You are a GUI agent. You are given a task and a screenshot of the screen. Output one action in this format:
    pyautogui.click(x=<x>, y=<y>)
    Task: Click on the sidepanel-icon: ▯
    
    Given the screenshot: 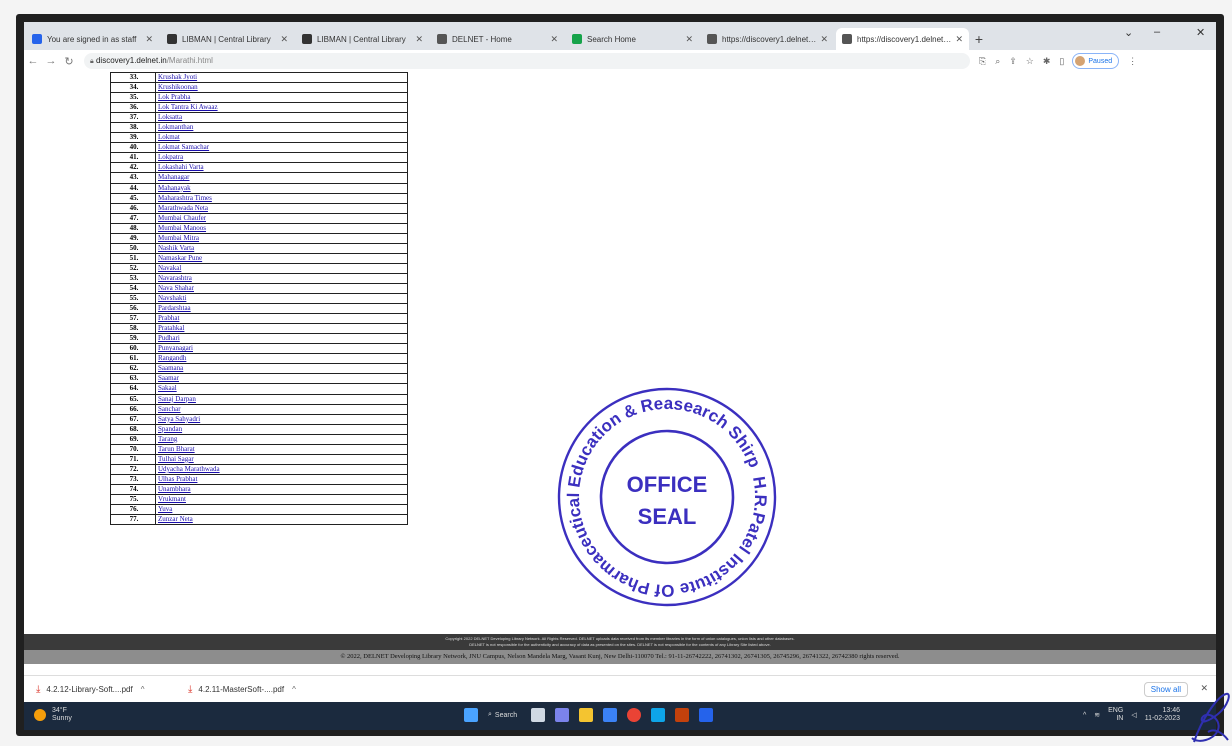 What is the action you would take?
    pyautogui.click(x=1061, y=61)
    